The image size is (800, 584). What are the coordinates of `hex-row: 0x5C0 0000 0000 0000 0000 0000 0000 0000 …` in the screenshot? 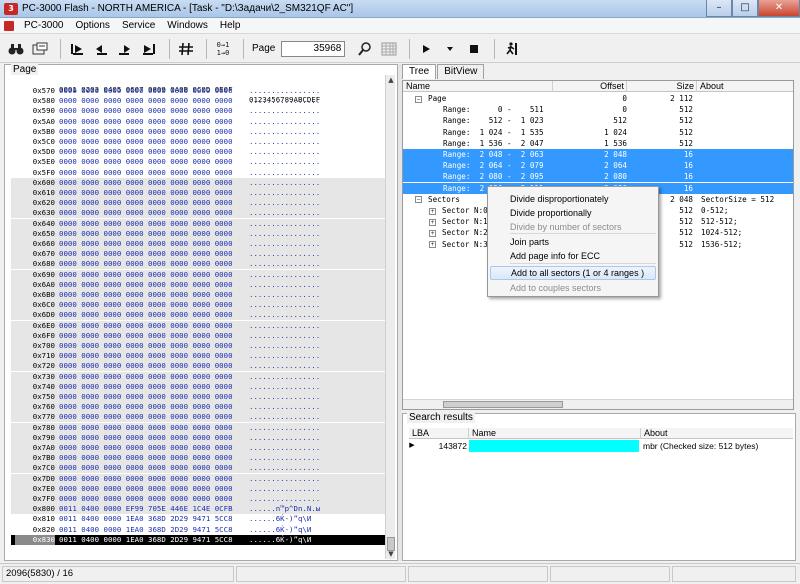 It's located at (199, 142).